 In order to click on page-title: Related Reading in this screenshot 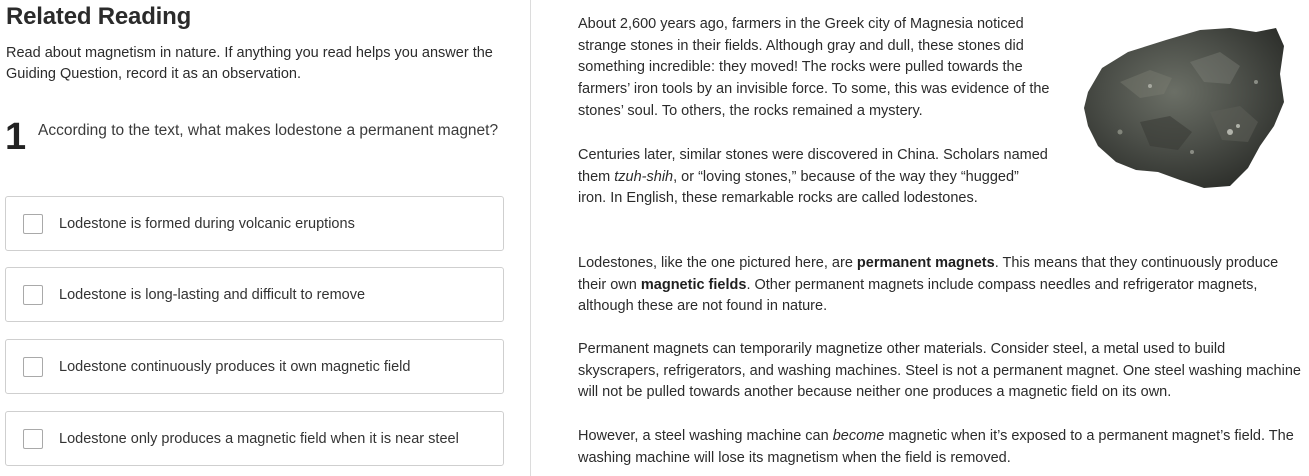, I will do `click(99, 16)`.